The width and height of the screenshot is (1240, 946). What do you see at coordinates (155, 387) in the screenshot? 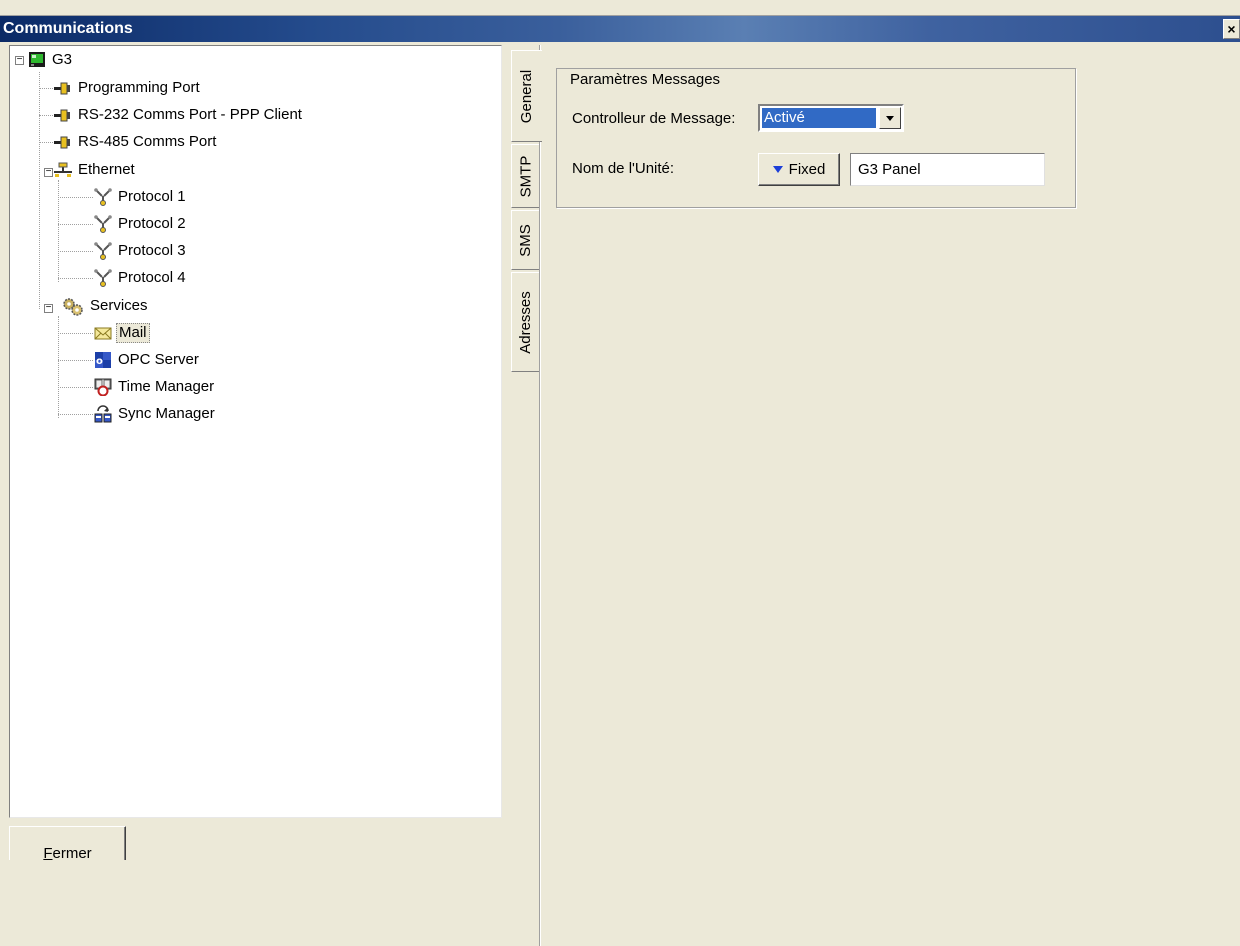
I see `tree-node-time-manager: Time Manager` at bounding box center [155, 387].